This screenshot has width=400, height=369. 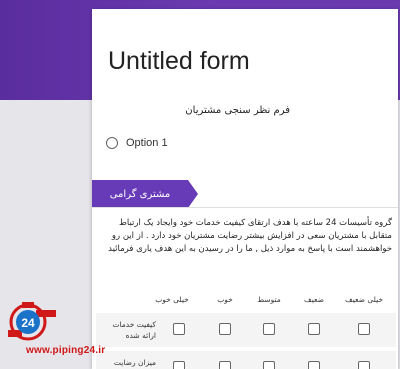 What do you see at coordinates (172, 299) in the screenshot?
I see `column-label: خیلی خوب` at bounding box center [172, 299].